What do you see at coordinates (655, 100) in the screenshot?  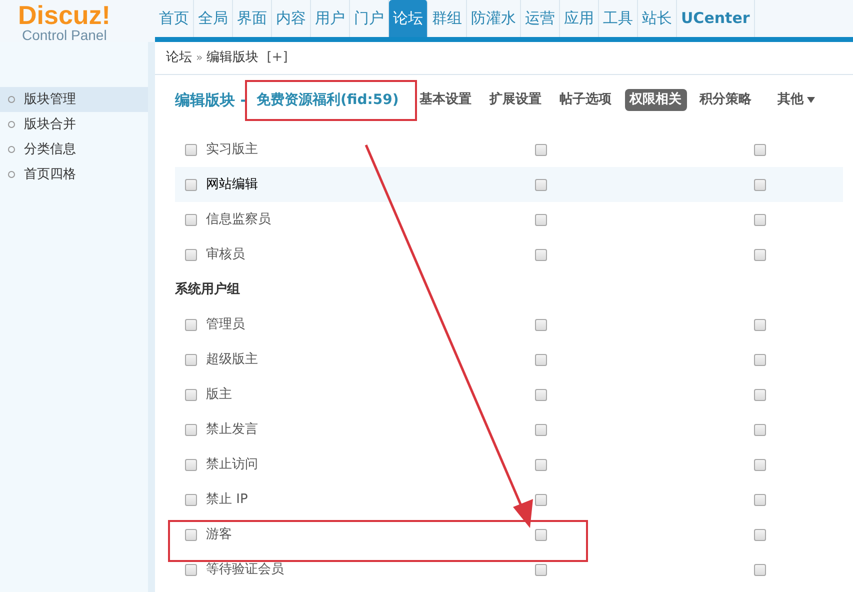 I see `tab: 权限相关` at bounding box center [655, 100].